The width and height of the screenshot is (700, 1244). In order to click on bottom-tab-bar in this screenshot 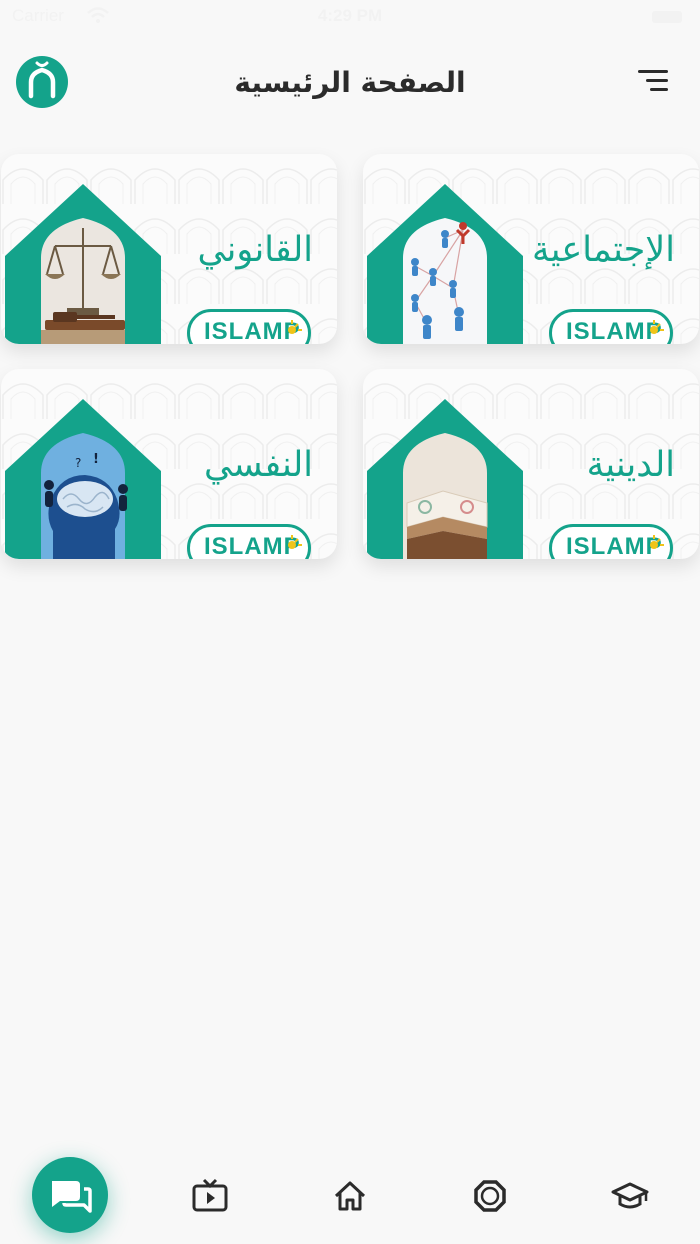, I will do `click(350, 1192)`.